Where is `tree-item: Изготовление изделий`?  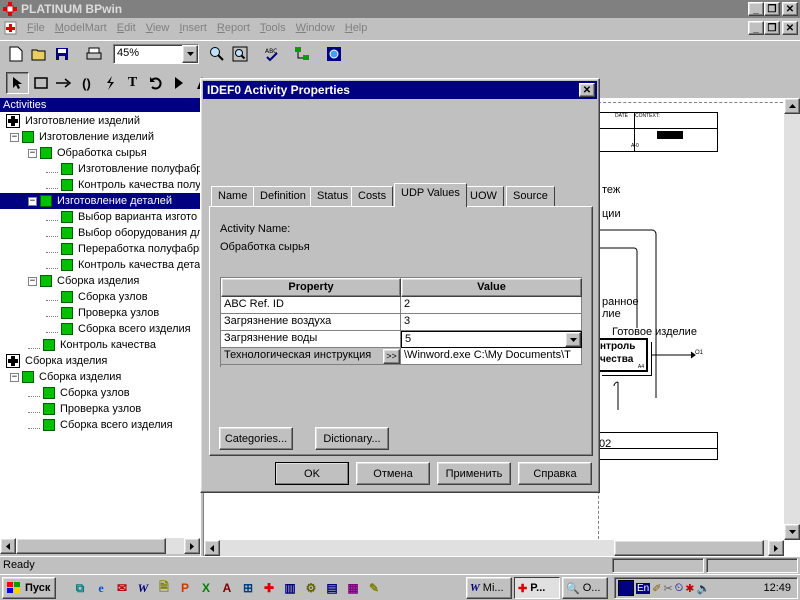
tree-item: Изготовление изделий is located at coordinates (73, 121).